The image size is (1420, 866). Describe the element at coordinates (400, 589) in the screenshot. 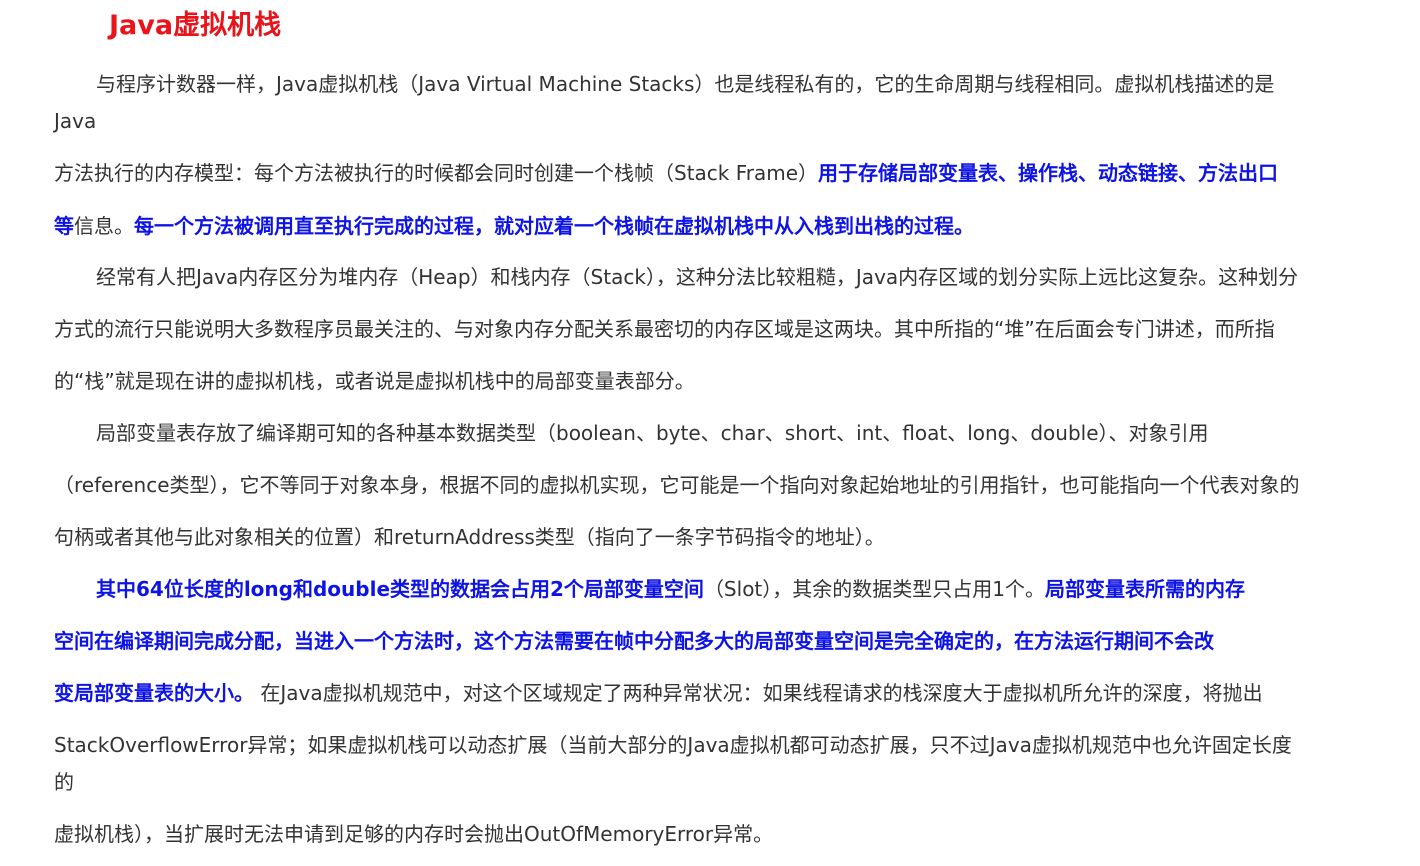

I see `highlight-text: 其中64位长度的long和double类型的数据会占用2个局部变量空间` at that location.